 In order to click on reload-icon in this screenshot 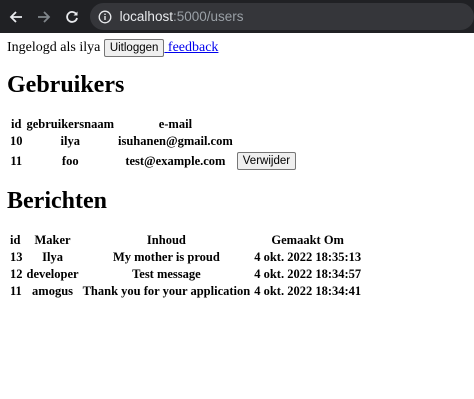, I will do `click(71, 16)`.